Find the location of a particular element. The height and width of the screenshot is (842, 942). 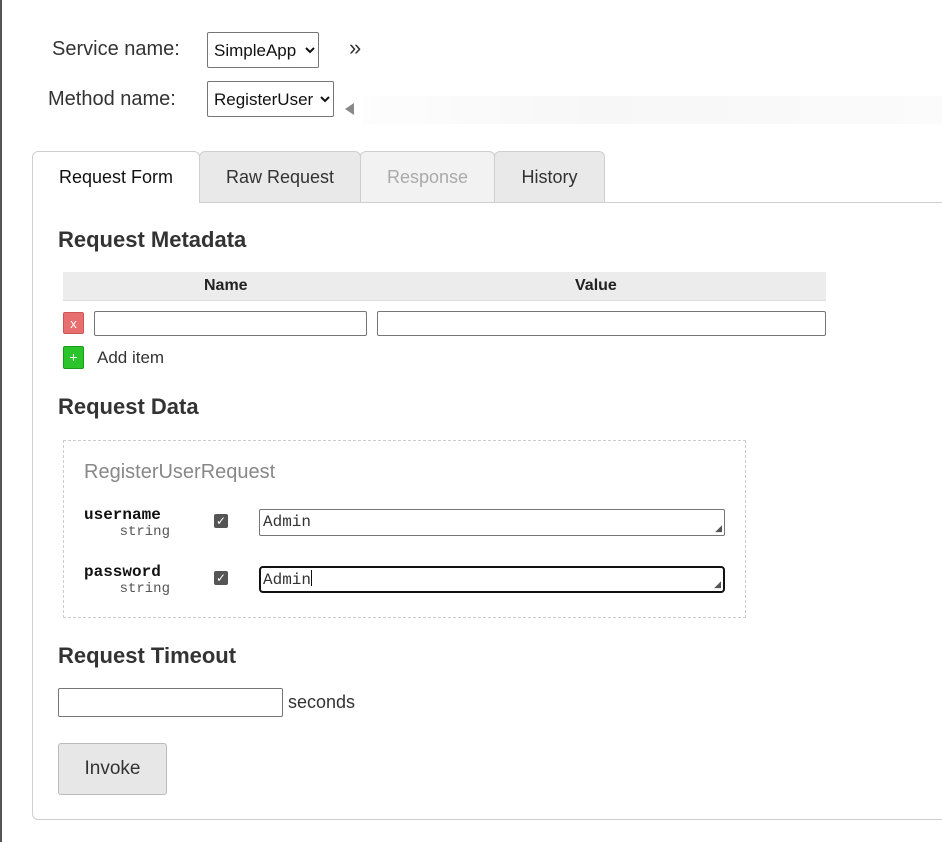

field-name-password: password is located at coordinates (122, 572).